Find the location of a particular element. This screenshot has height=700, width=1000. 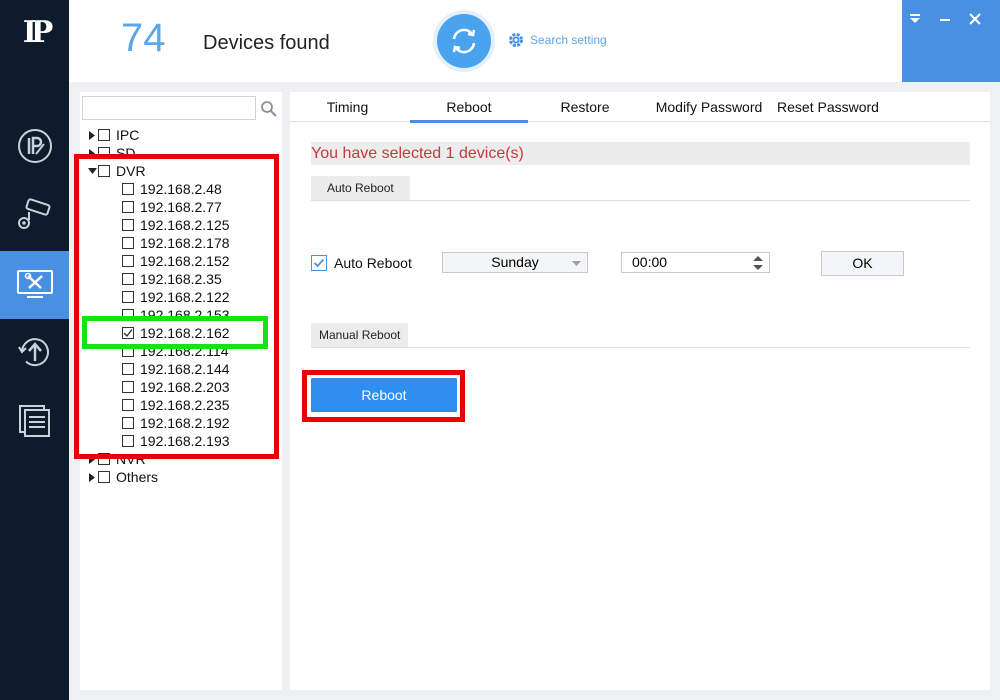

window-controls is located at coordinates (951, 41).